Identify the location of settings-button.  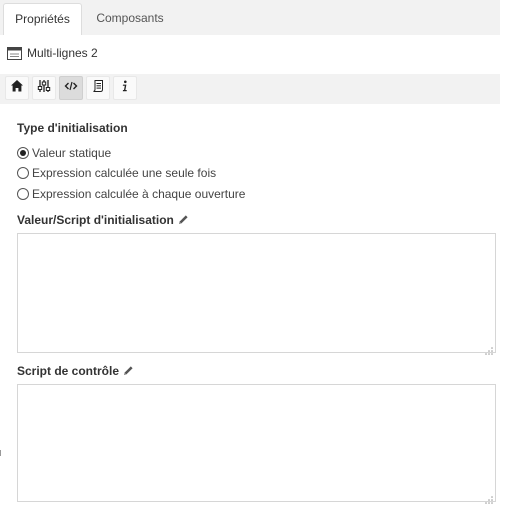
(44, 88).